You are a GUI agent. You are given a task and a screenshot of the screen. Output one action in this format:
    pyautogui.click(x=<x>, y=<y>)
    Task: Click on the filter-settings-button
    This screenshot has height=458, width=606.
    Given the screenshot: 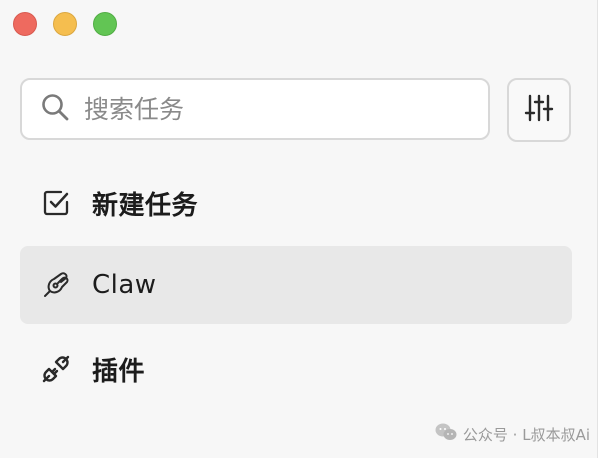 What is the action you would take?
    pyautogui.click(x=539, y=110)
    